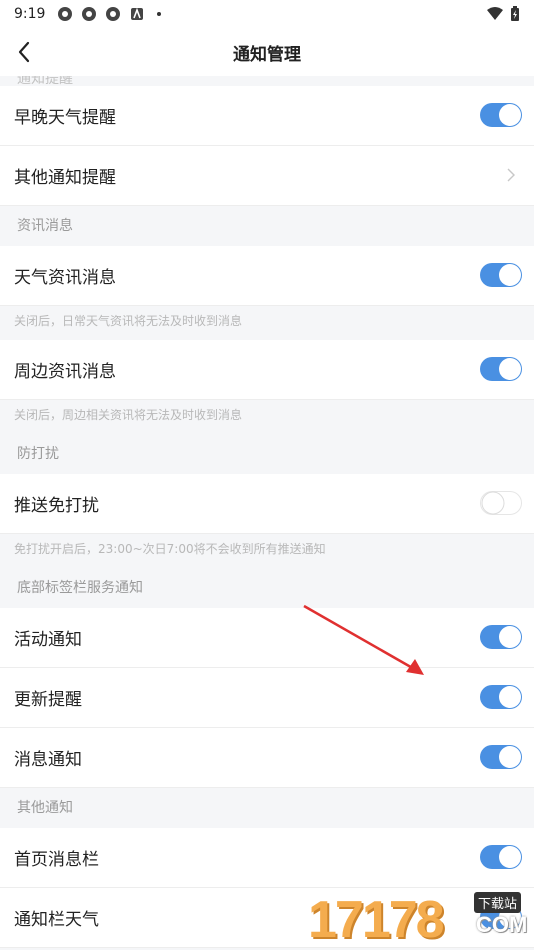 This screenshot has width=534, height=950. I want to click on row-label: 天气资讯消息, so click(65, 278).